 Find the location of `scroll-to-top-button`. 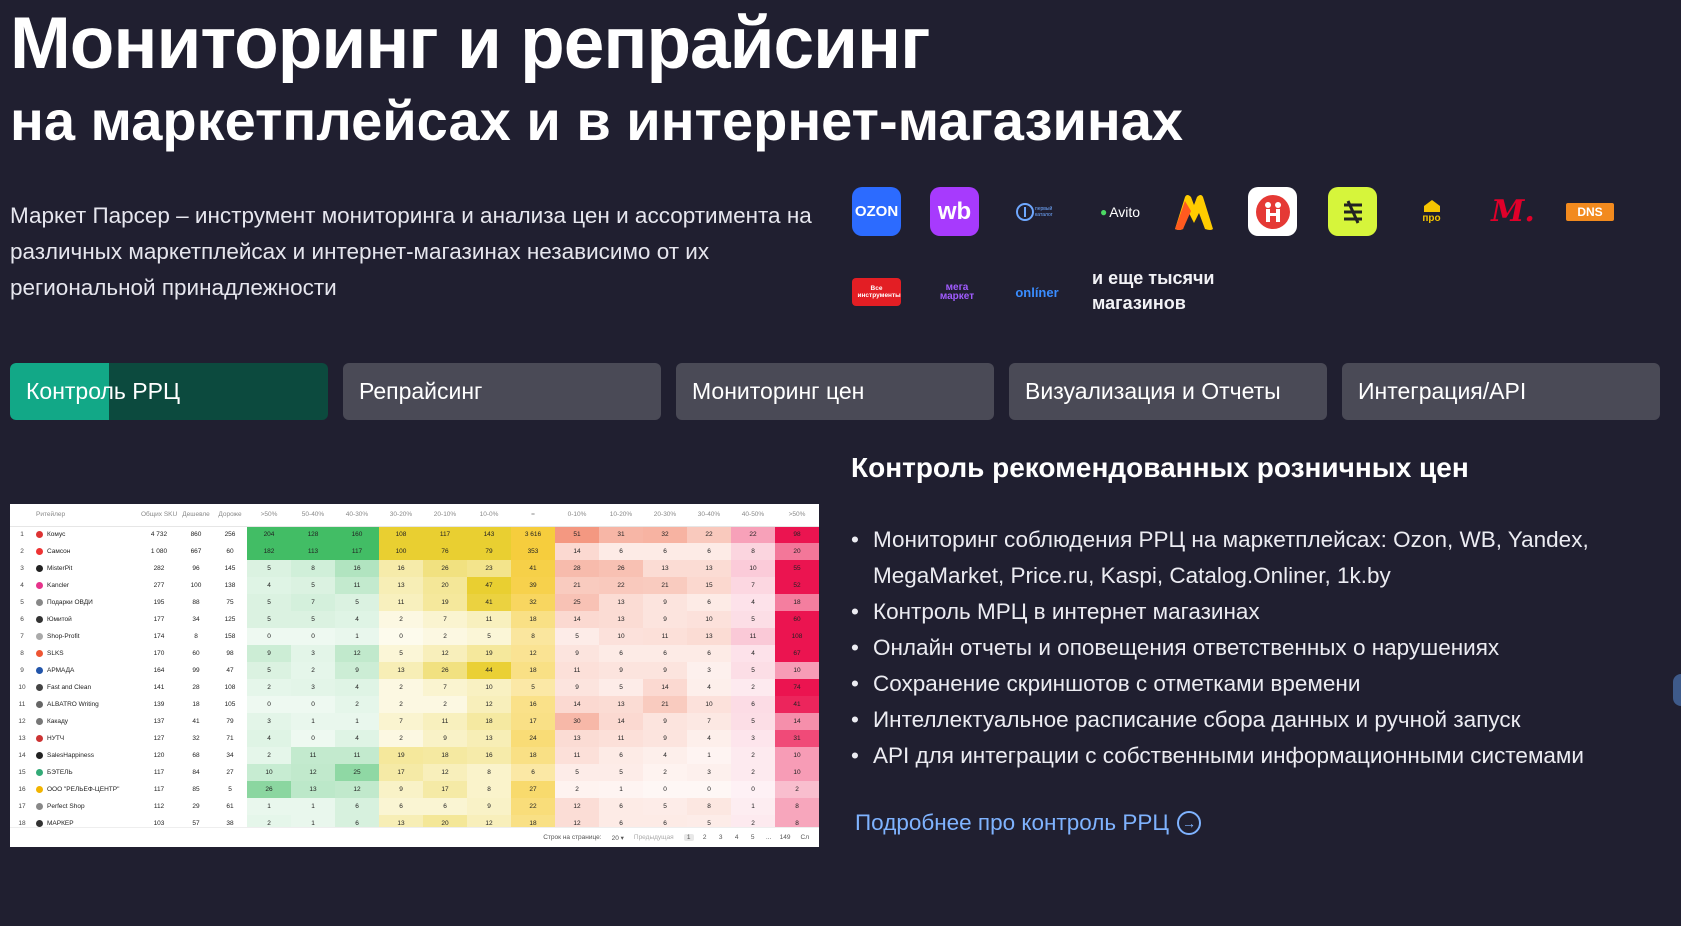

scroll-to-top-button is located at coordinates (1677, 690).